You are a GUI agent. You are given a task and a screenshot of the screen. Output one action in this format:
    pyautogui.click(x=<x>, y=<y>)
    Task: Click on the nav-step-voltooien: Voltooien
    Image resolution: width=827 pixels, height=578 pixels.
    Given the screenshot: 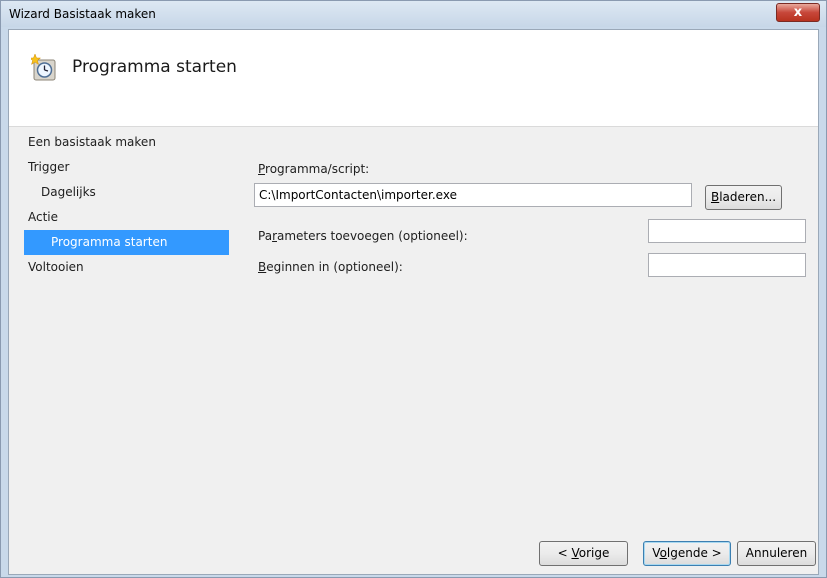 What is the action you would take?
    pyautogui.click(x=56, y=267)
    